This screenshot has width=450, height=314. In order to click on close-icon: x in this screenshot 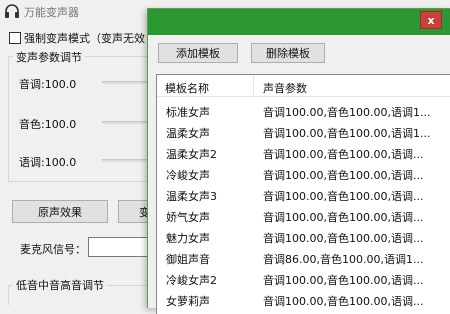, I will do `click(431, 20)`.